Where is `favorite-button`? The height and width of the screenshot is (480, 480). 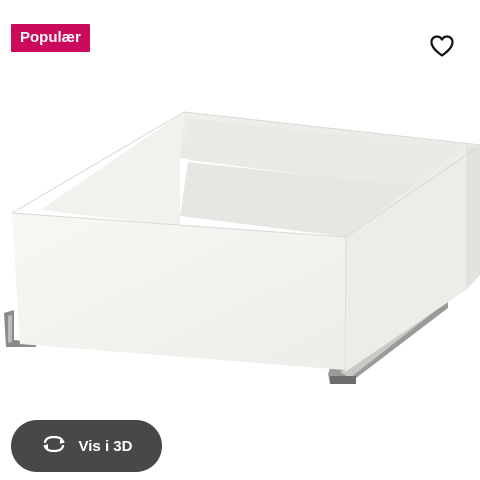 favorite-button is located at coordinates (442, 48).